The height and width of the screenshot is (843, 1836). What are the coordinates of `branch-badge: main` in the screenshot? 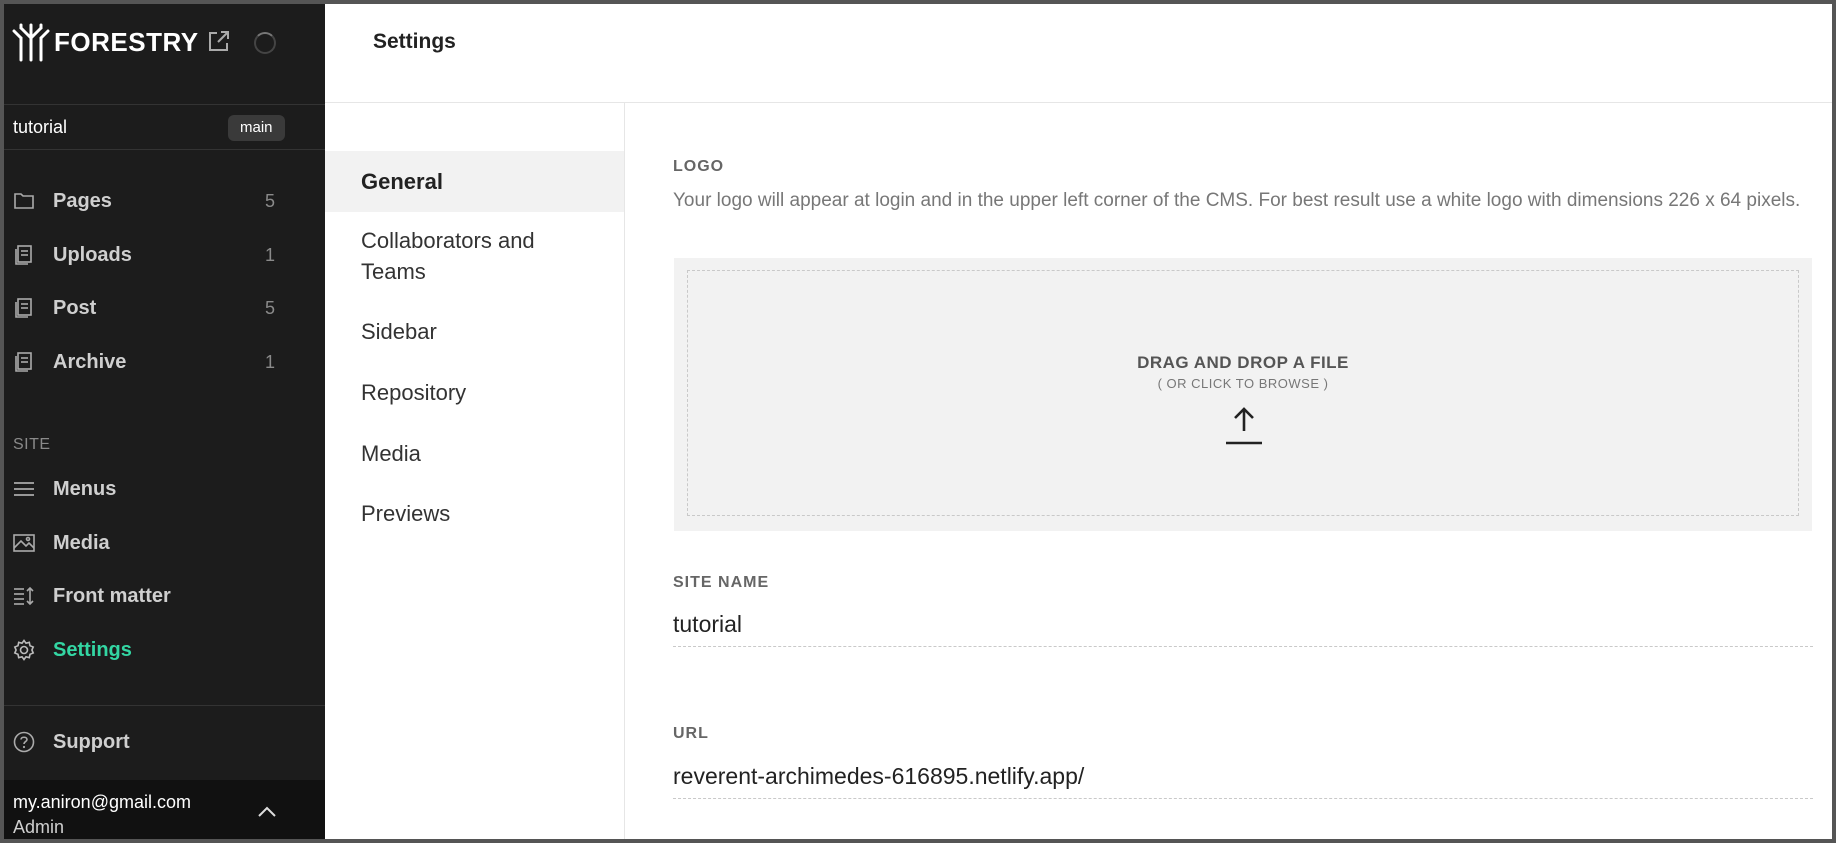 It's located at (256, 128).